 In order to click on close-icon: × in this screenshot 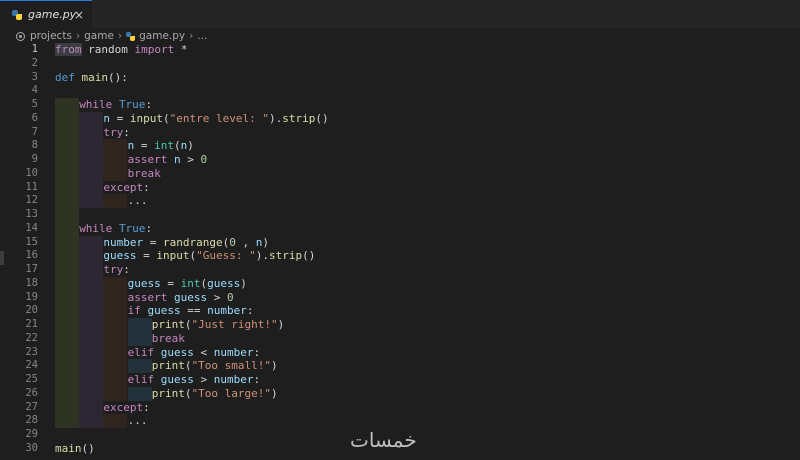, I will do `click(79, 15)`.